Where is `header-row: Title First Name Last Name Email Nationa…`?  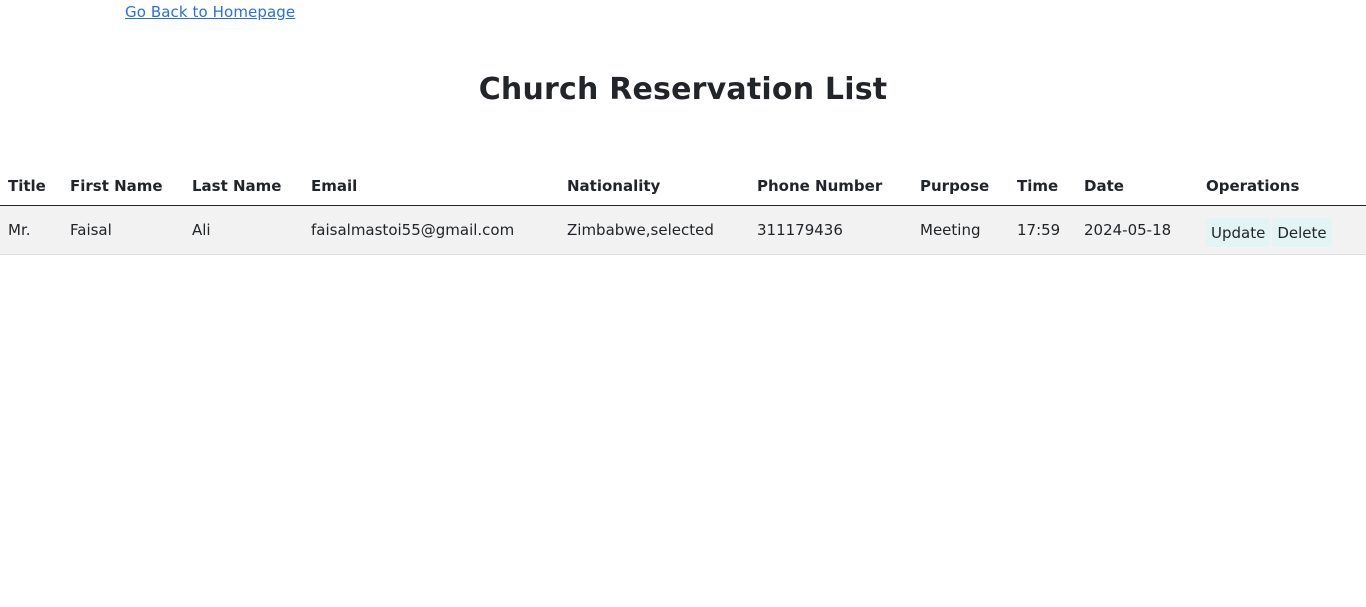
header-row: Title First Name Last Name Email Nationa… is located at coordinates (683, 187).